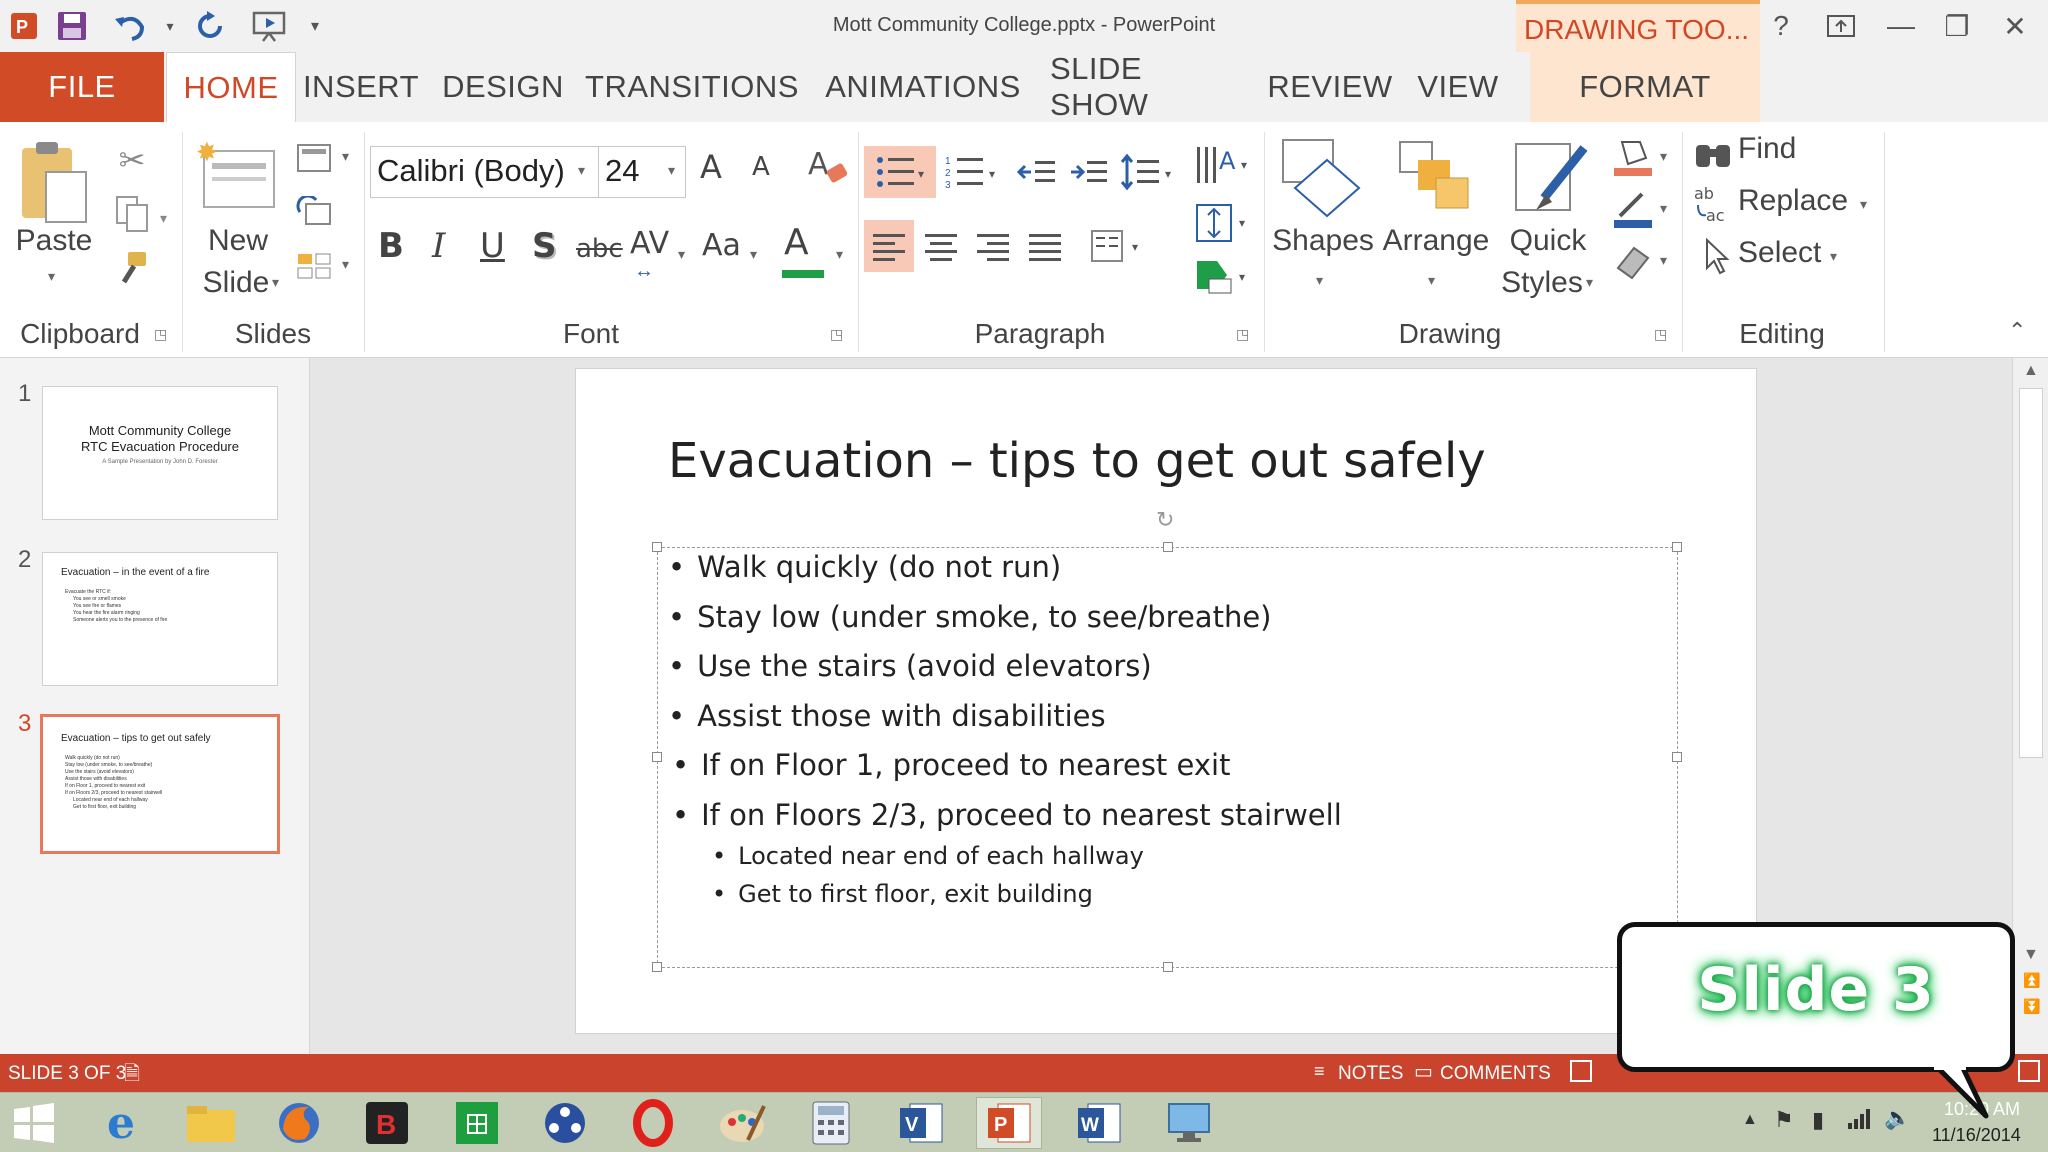 The width and height of the screenshot is (2048, 1152). Describe the element at coordinates (969, 617) in the screenshot. I see `bullet-item: Stay low (under smoke, to see/breathe)` at that location.